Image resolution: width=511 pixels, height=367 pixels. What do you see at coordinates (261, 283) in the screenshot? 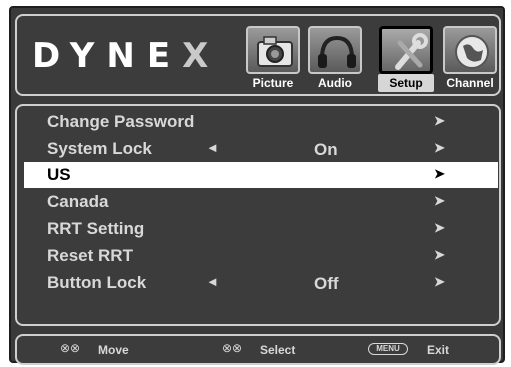
I see `menu-item-button-lock: Button Lock ◄ Off ➤` at bounding box center [261, 283].